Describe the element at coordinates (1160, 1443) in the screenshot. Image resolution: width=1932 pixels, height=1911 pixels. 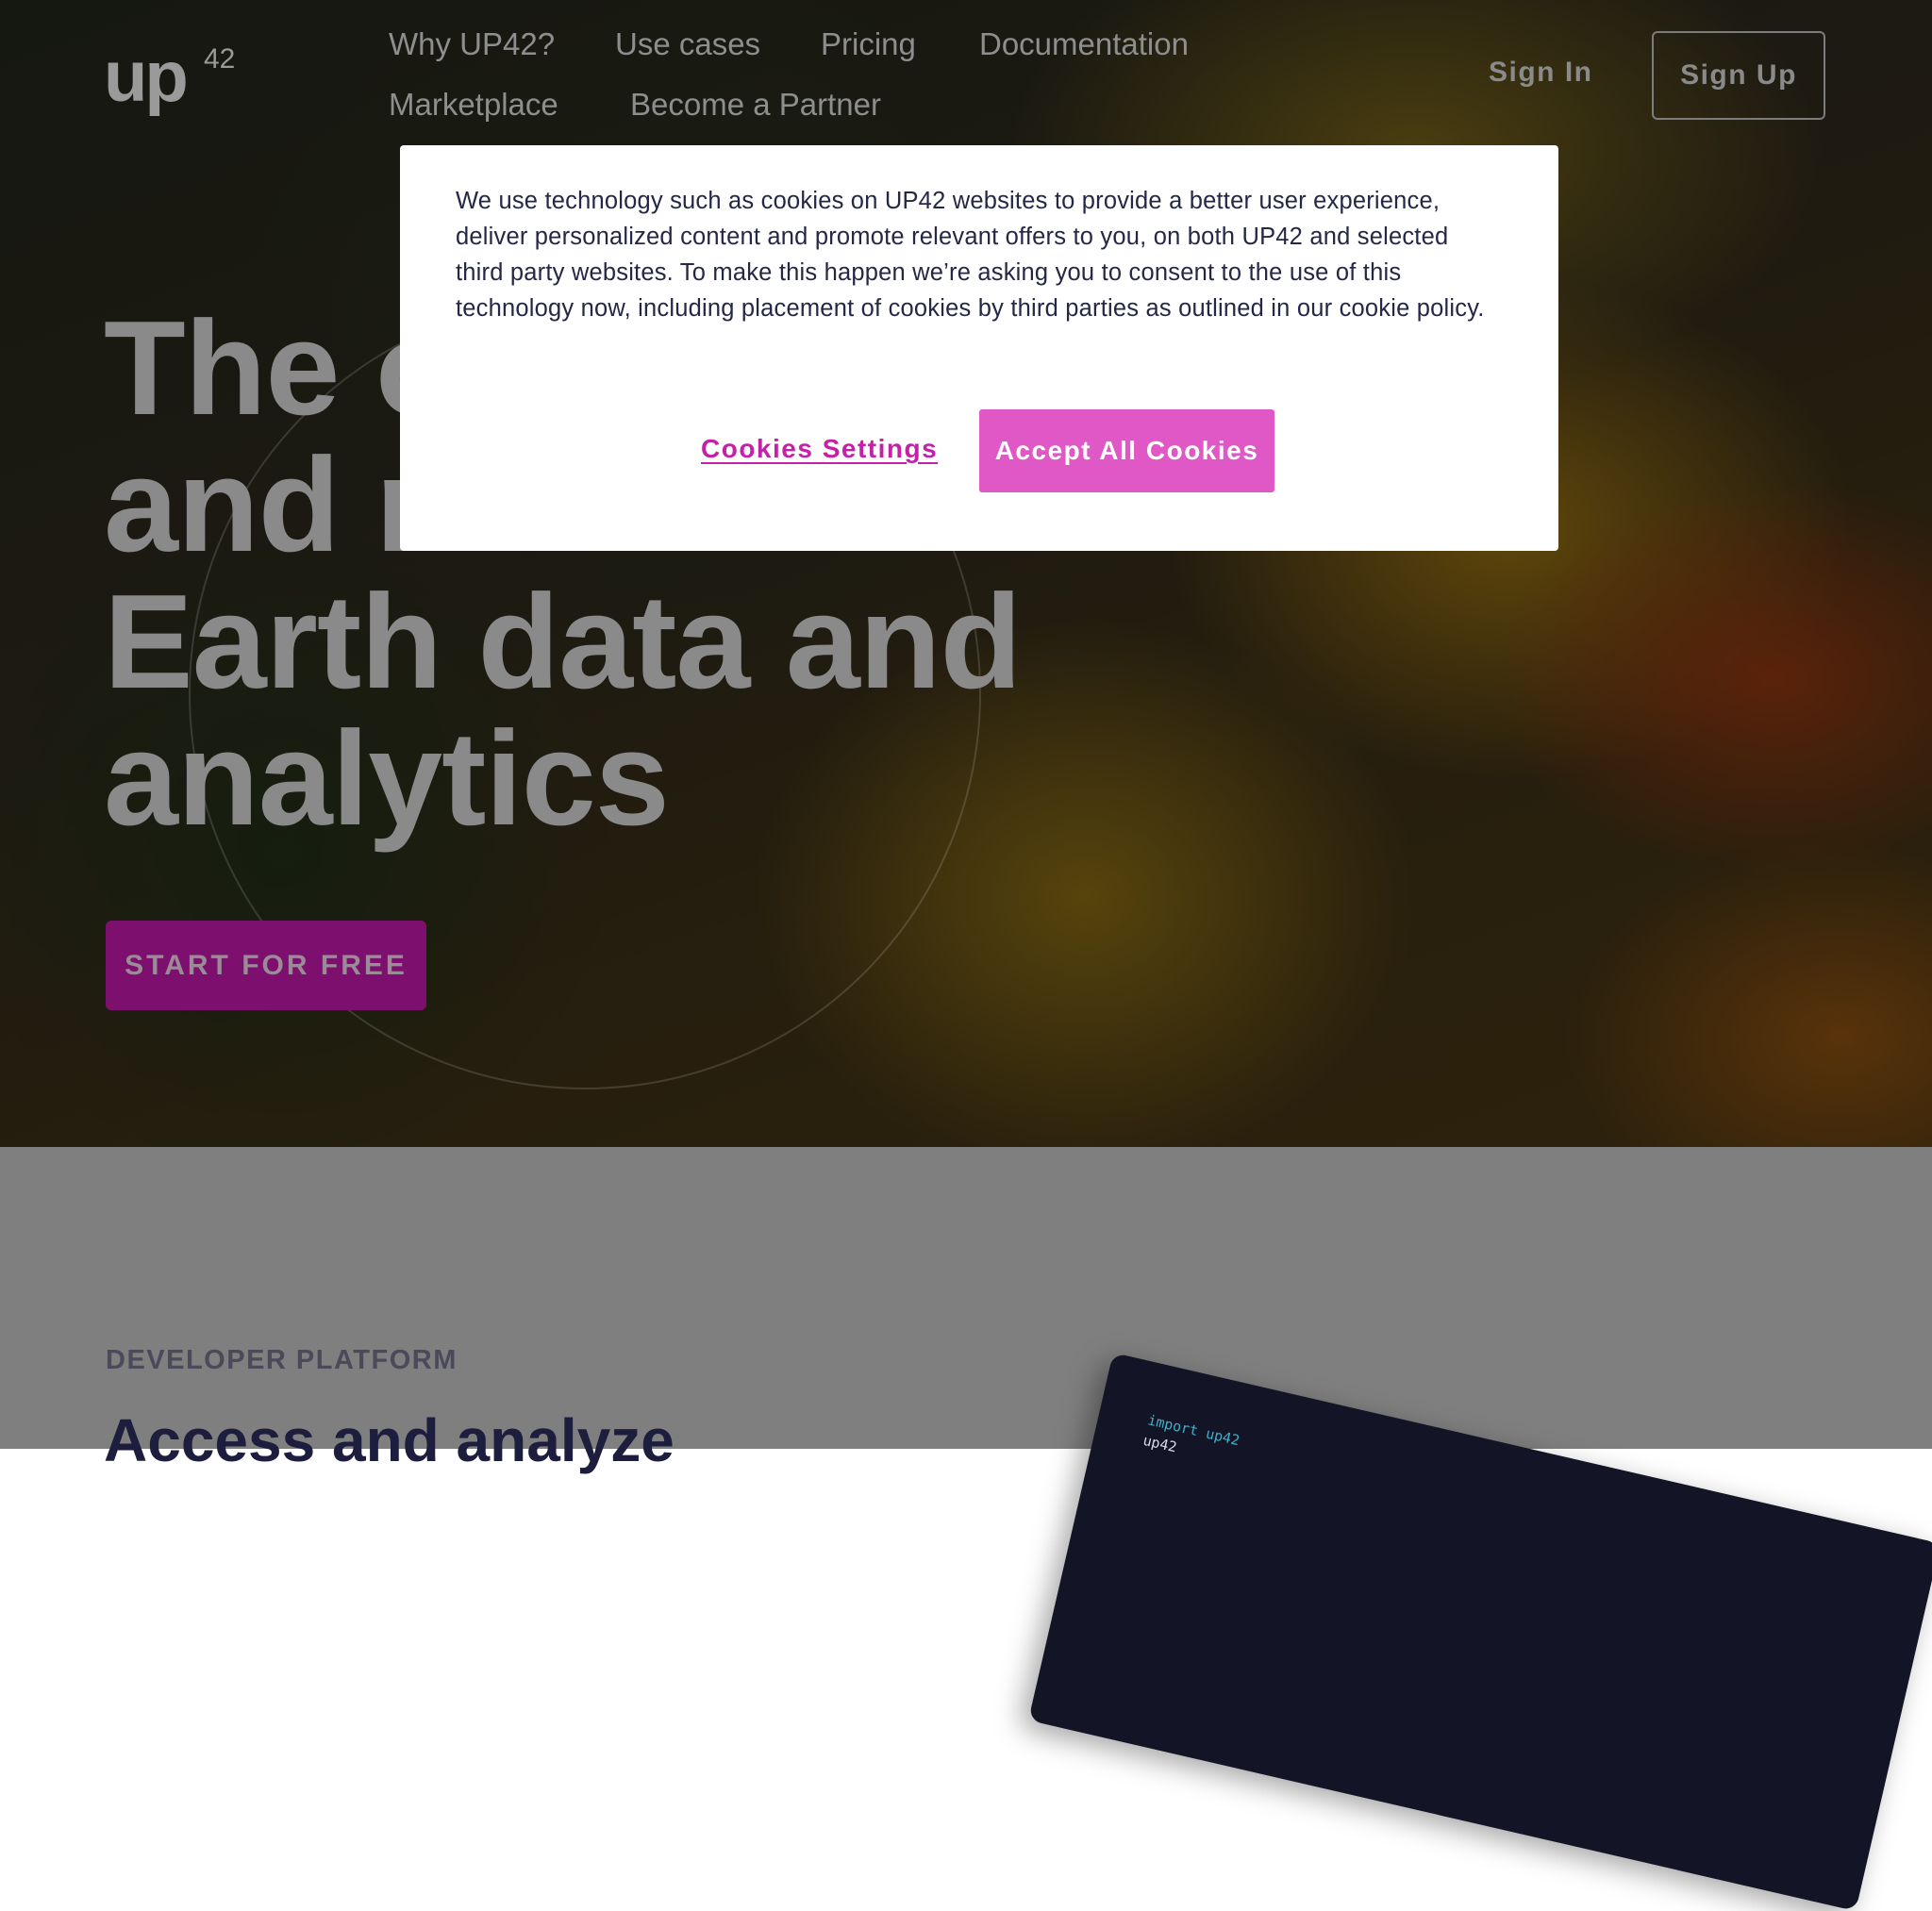
I see `code-line-2: up42` at that location.